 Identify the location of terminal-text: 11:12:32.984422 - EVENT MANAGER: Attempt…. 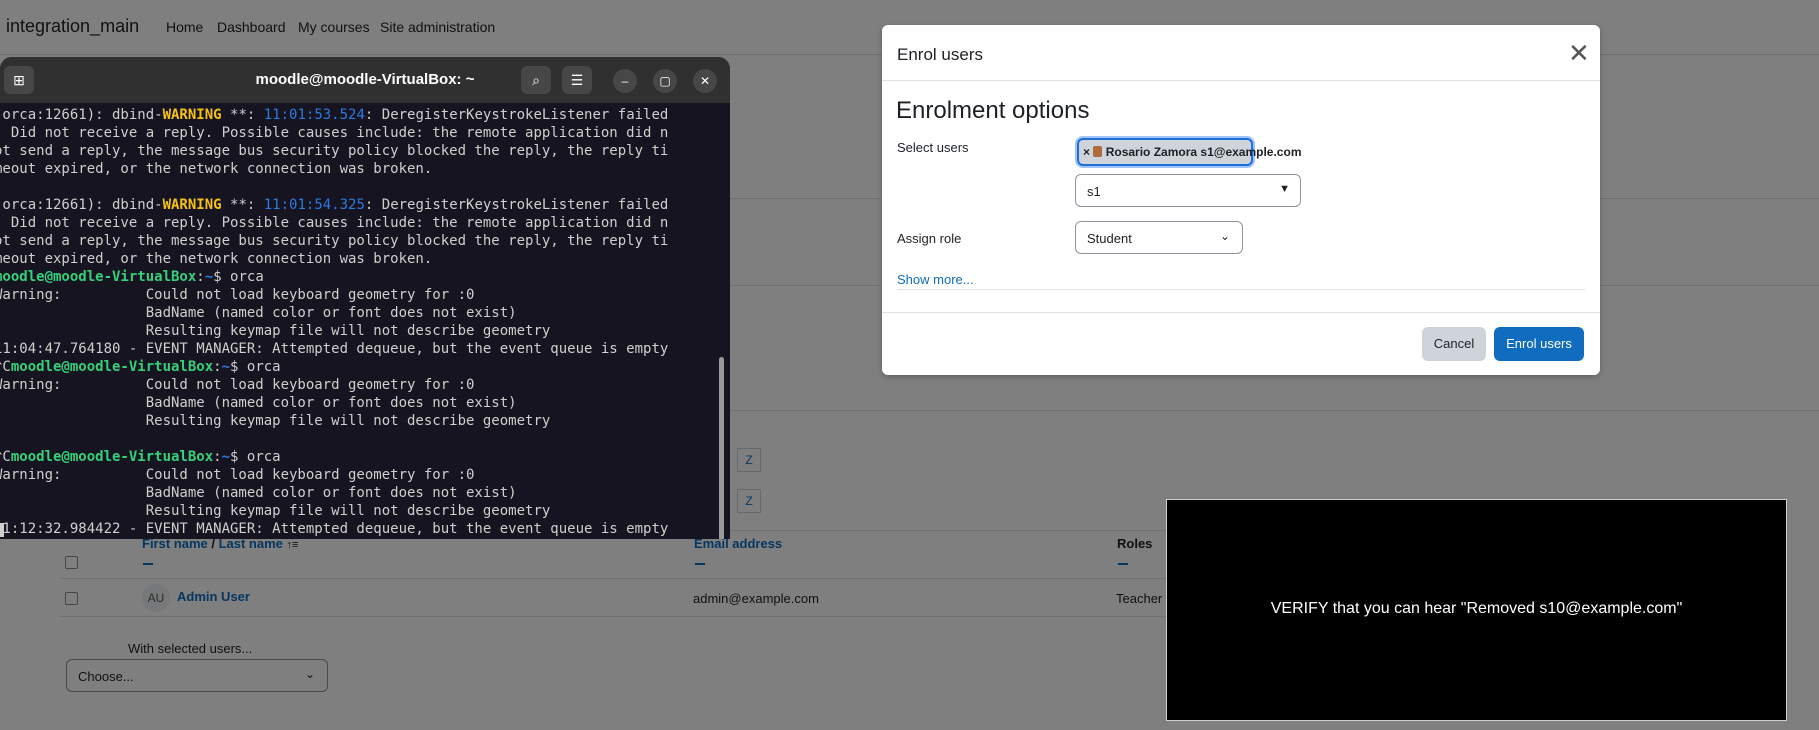
(334, 528).